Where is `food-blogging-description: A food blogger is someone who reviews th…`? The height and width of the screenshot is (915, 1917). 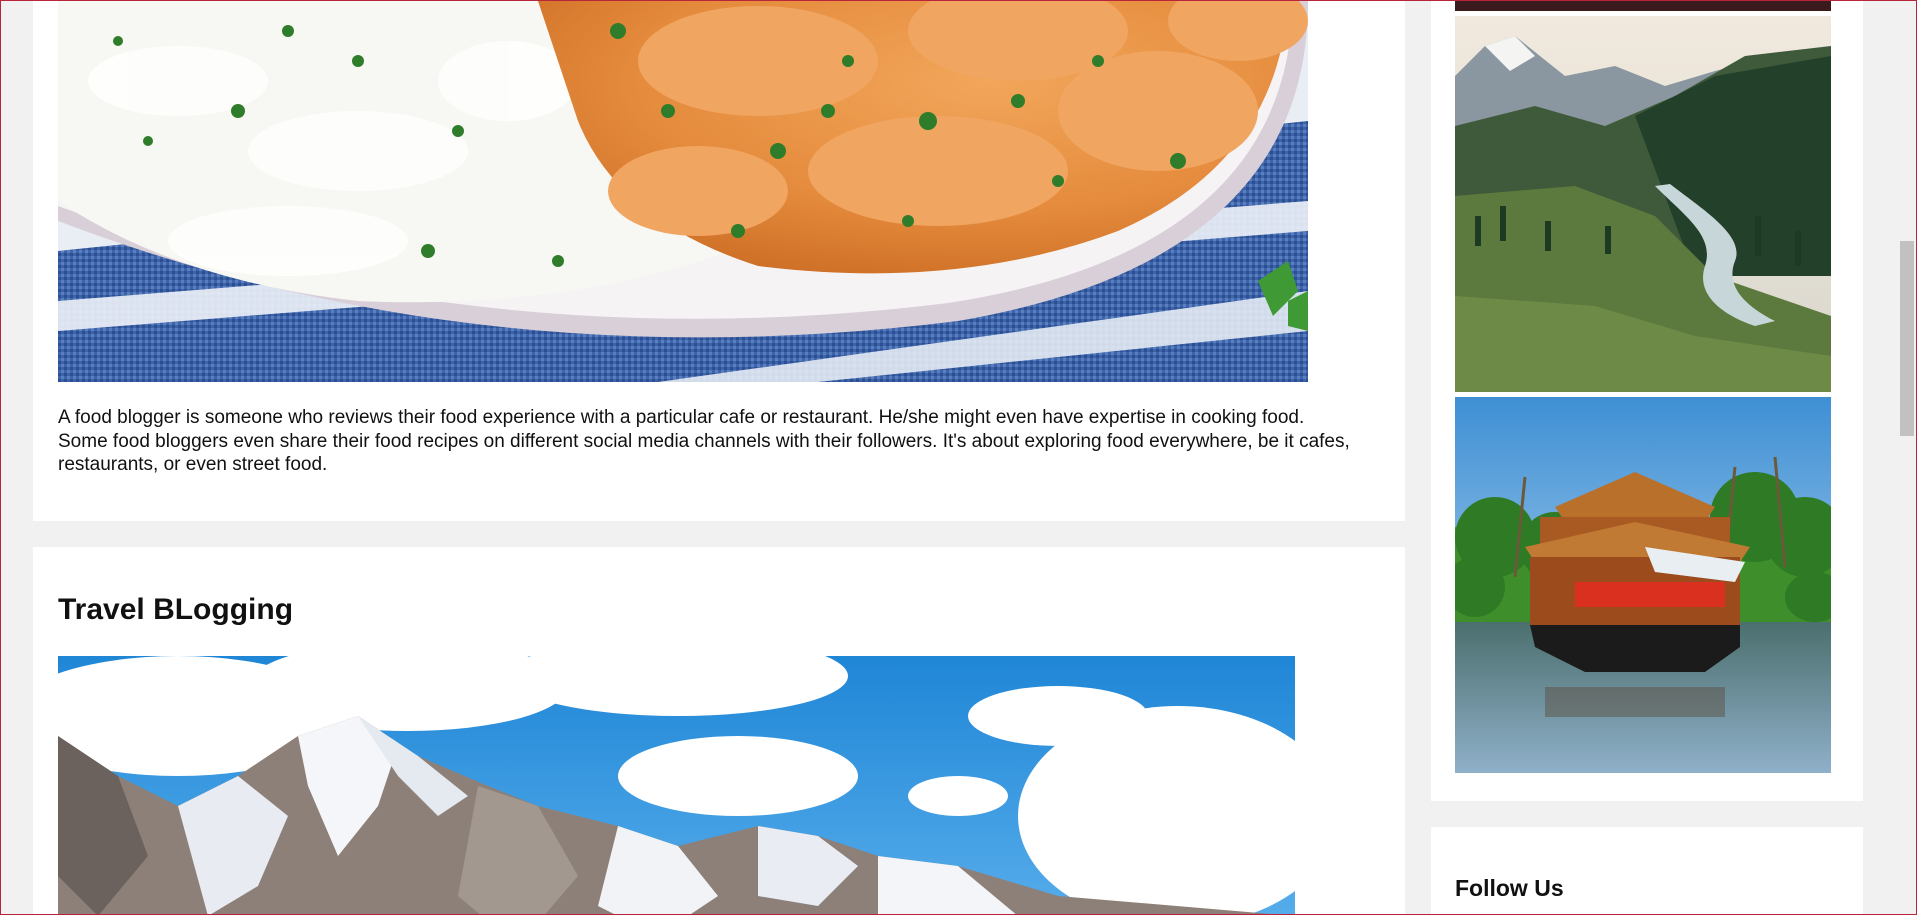 food-blogging-description: A food blogger is someone who reviews th… is located at coordinates (704, 441).